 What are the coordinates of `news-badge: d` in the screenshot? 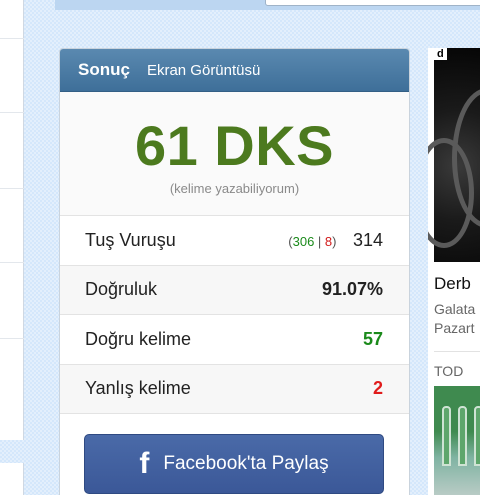 It's located at (440, 54).